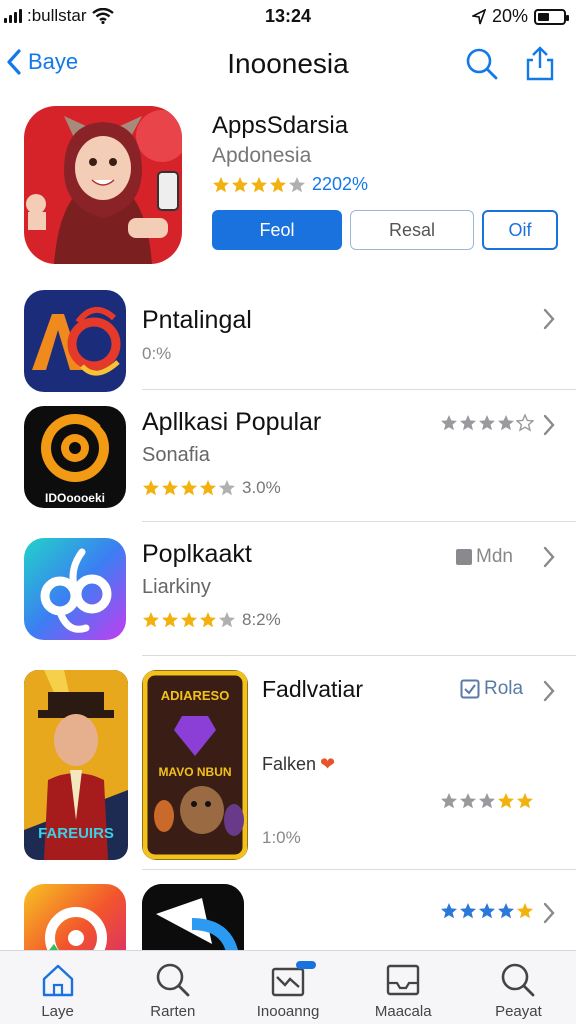 This screenshot has width=576, height=1024. What do you see at coordinates (470, 689) in the screenshot?
I see `checkbox-icon` at bounding box center [470, 689].